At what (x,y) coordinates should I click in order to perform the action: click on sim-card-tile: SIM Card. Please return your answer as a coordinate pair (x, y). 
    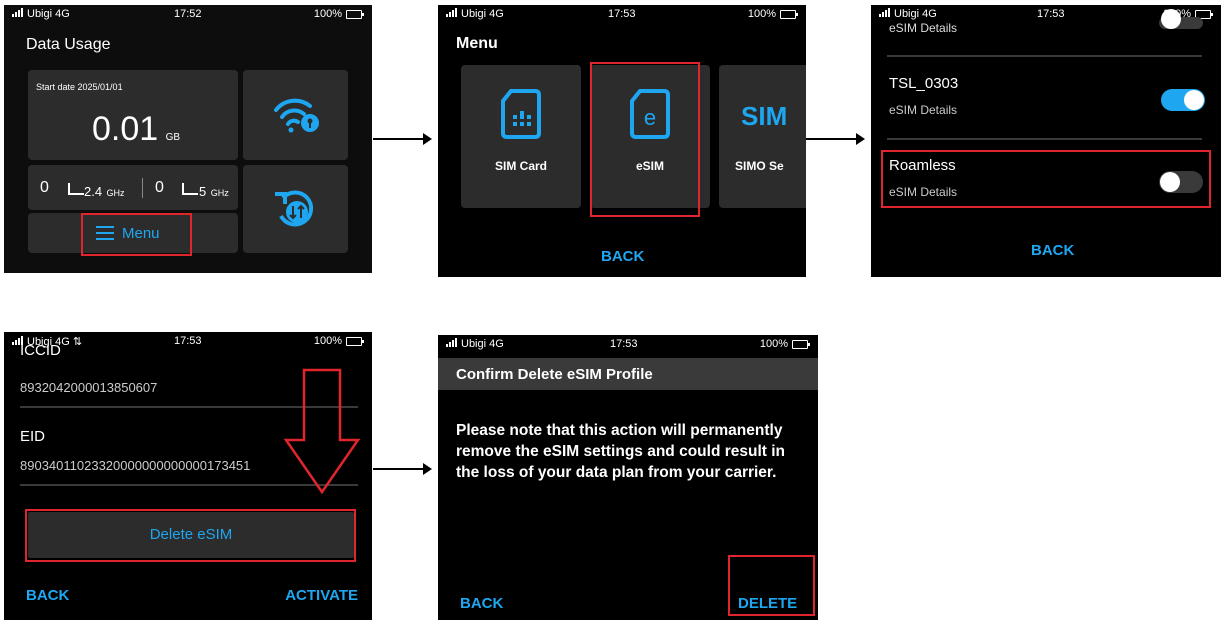
    Looking at the image, I should click on (521, 136).